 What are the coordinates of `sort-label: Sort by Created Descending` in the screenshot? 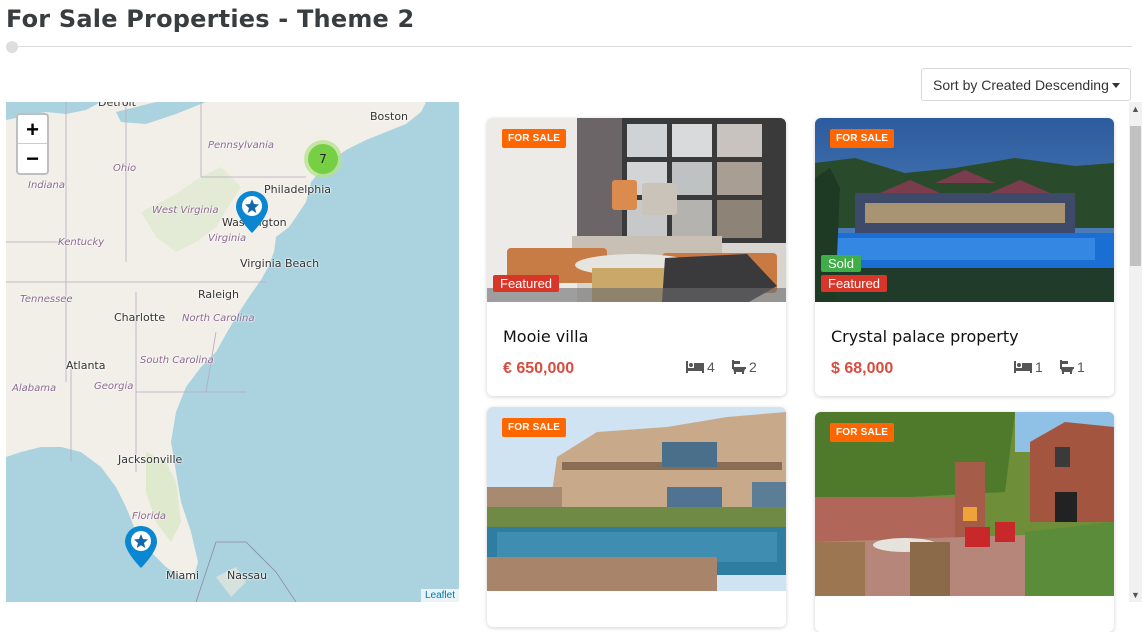 It's located at (1021, 84).